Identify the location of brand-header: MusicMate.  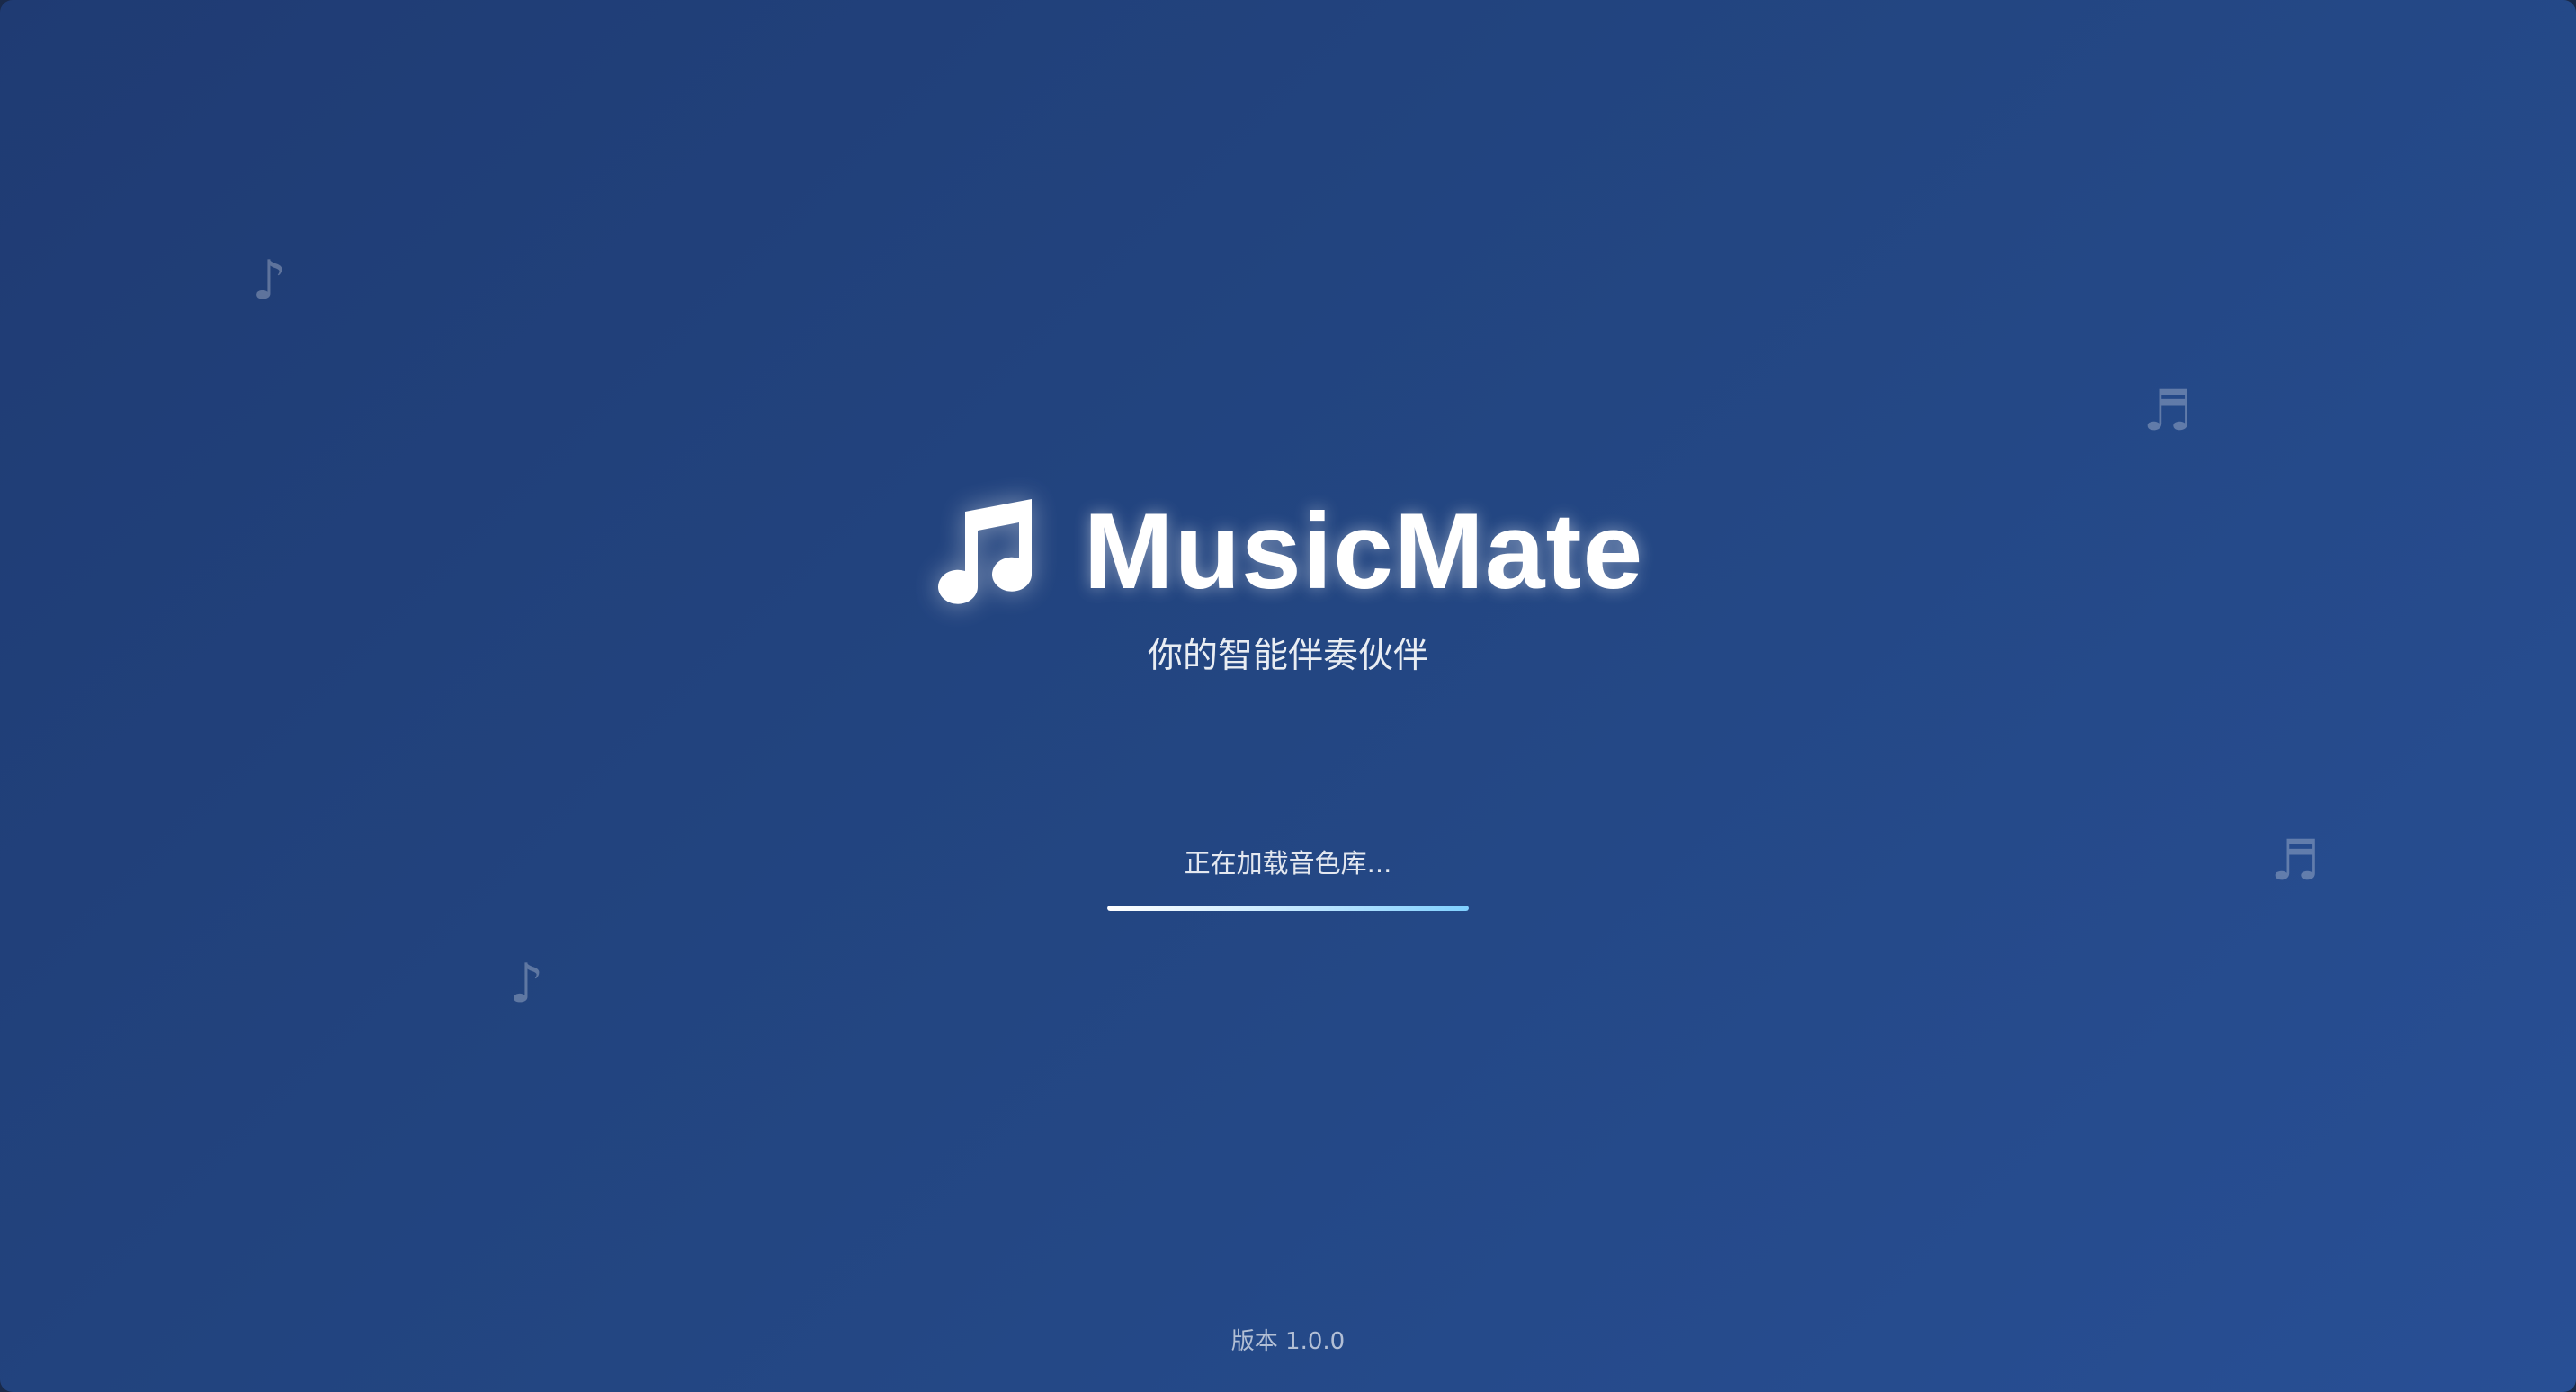
(1288, 551).